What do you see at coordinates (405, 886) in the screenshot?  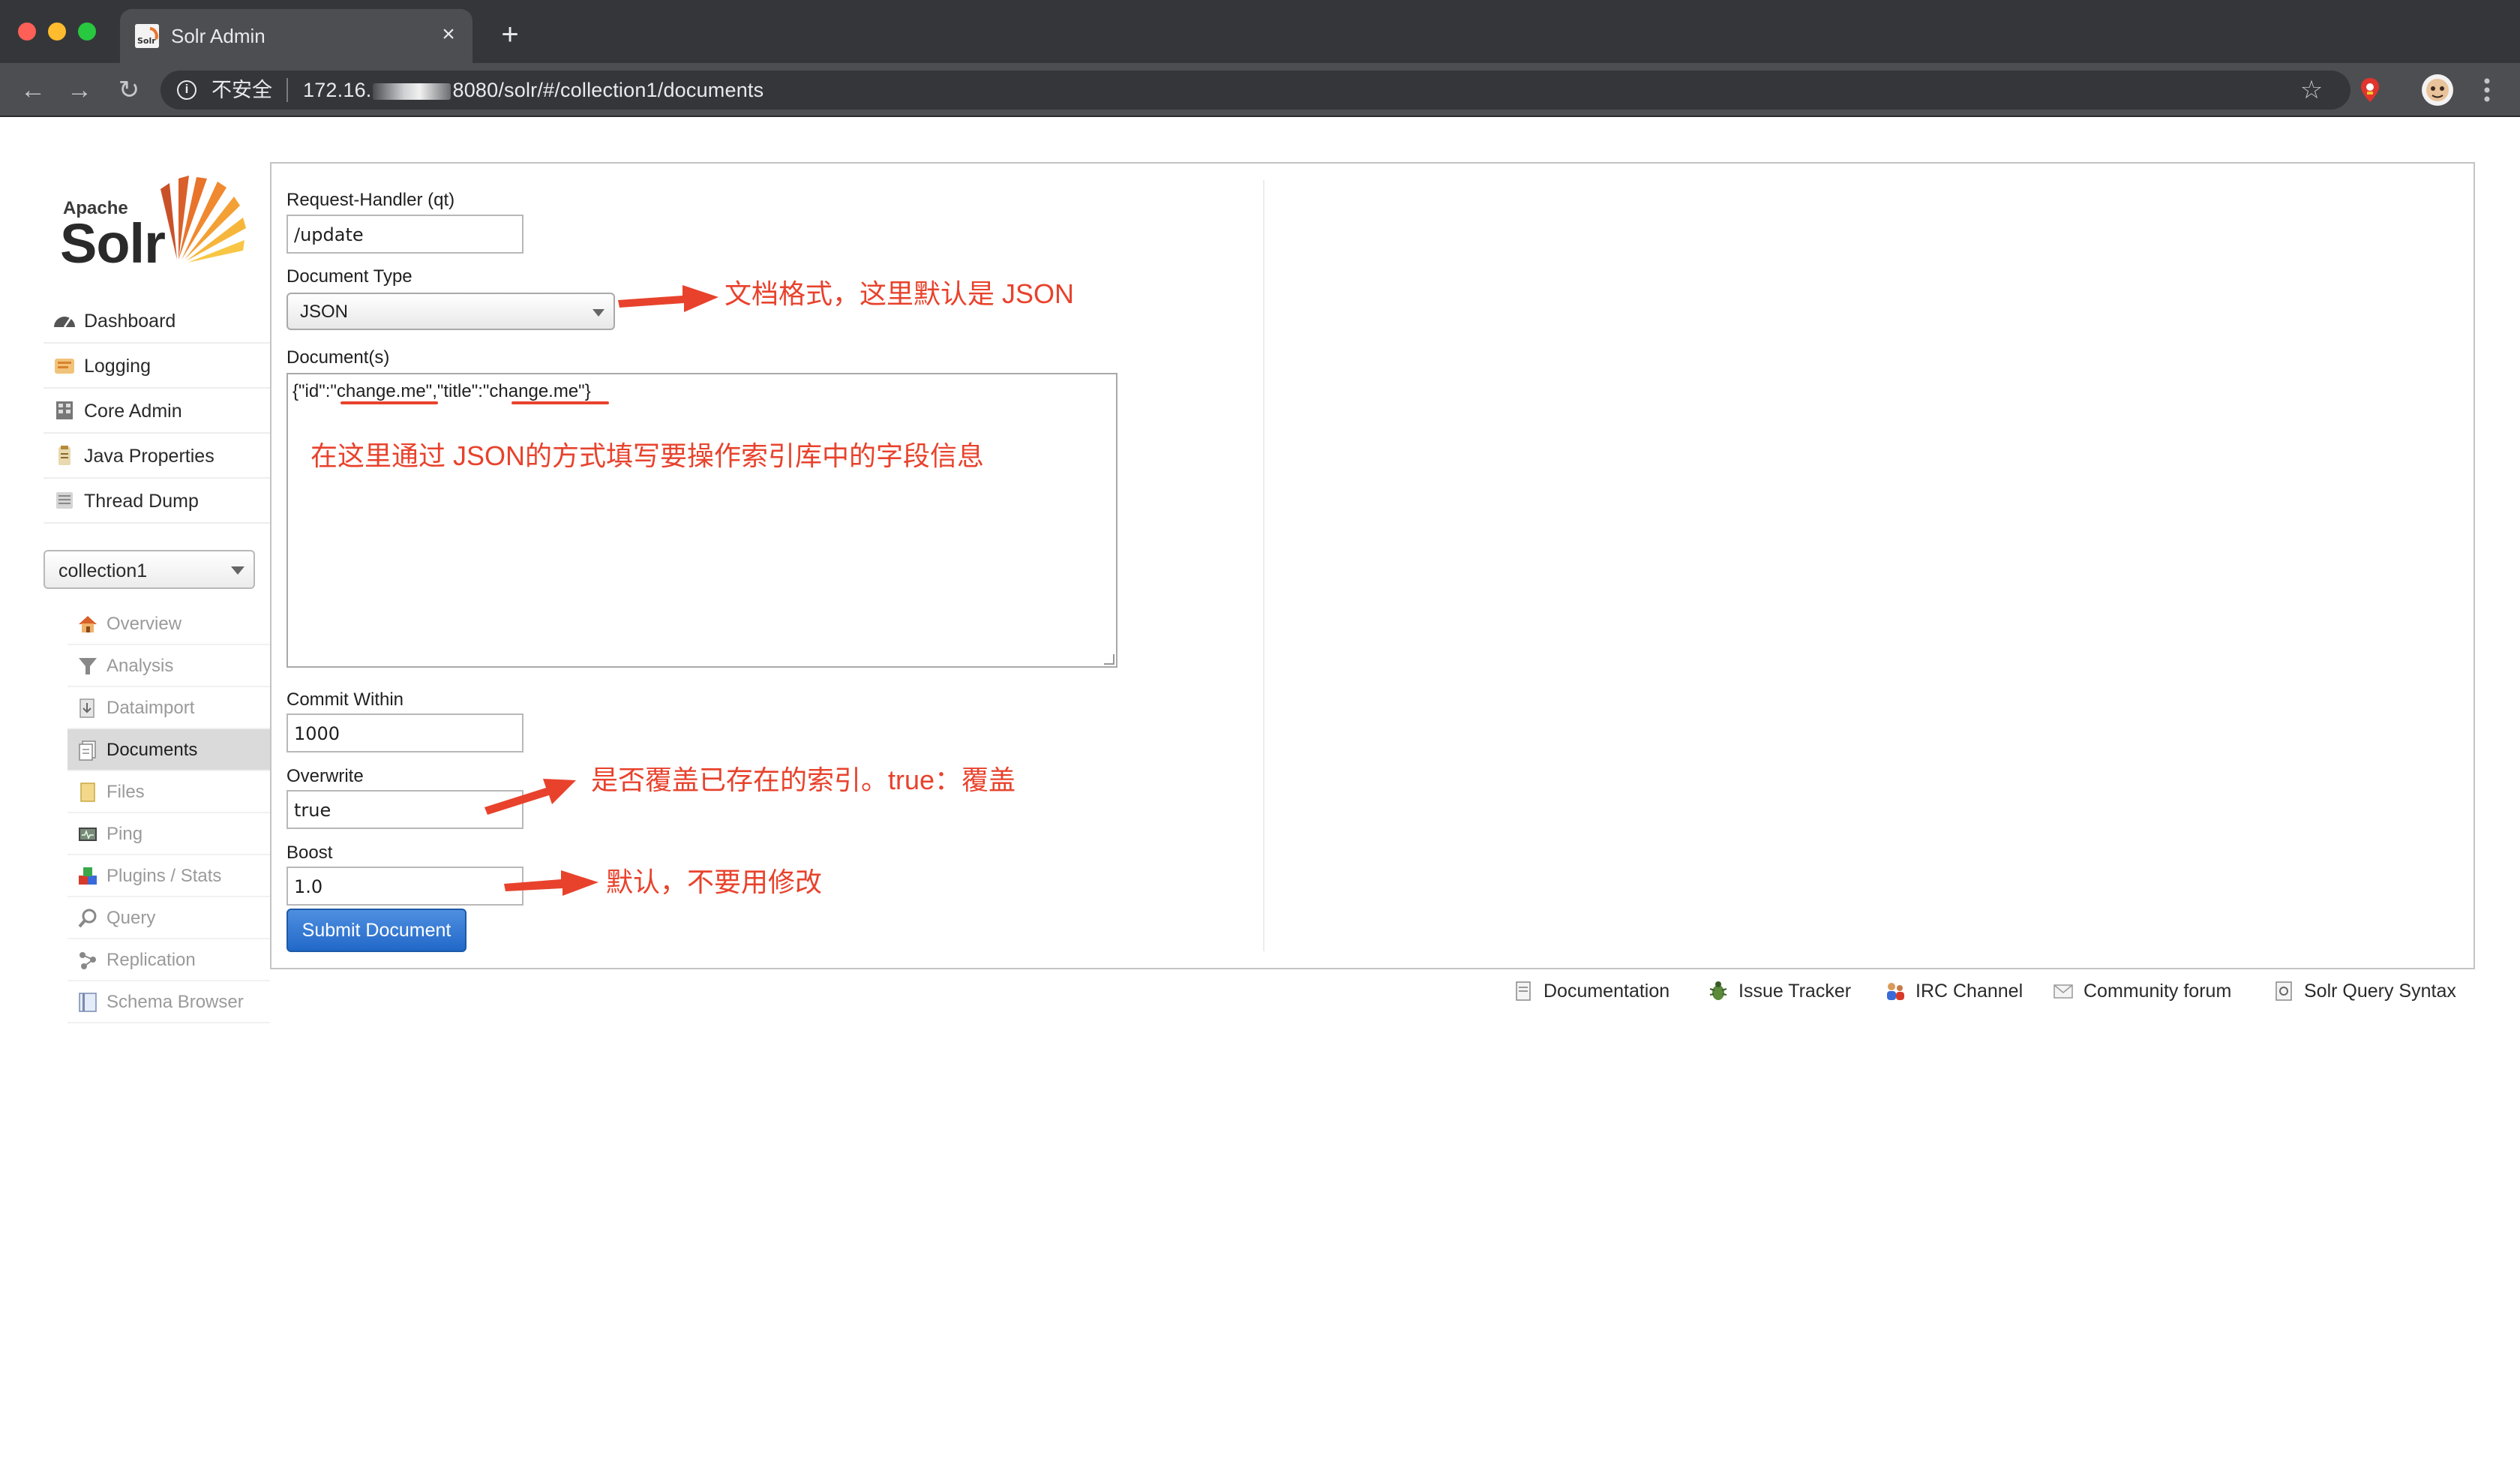 I see `boost-input: 1.0` at bounding box center [405, 886].